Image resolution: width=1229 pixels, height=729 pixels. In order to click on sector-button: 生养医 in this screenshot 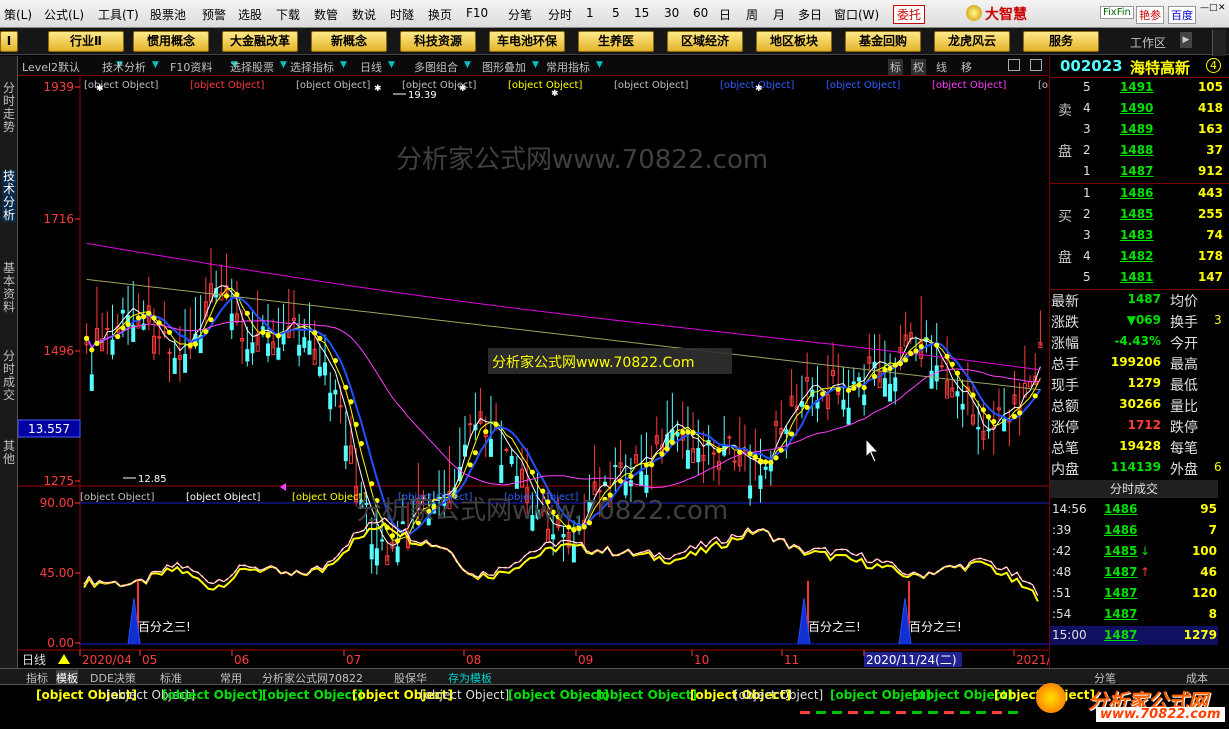, I will do `click(616, 41)`.